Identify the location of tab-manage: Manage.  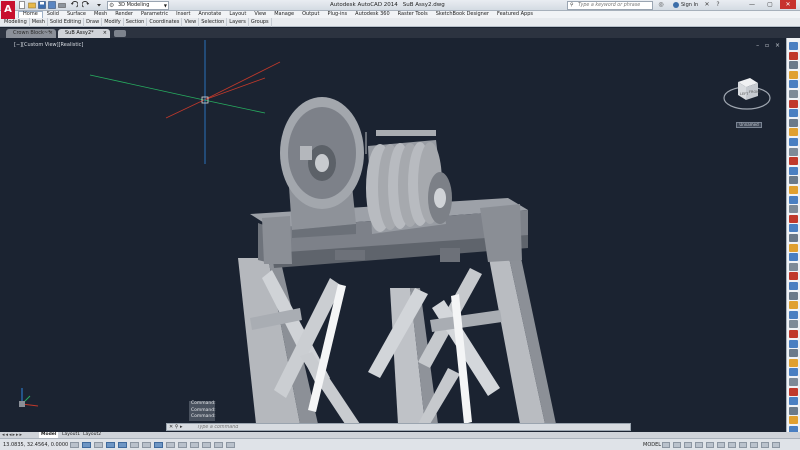
(284, 14).